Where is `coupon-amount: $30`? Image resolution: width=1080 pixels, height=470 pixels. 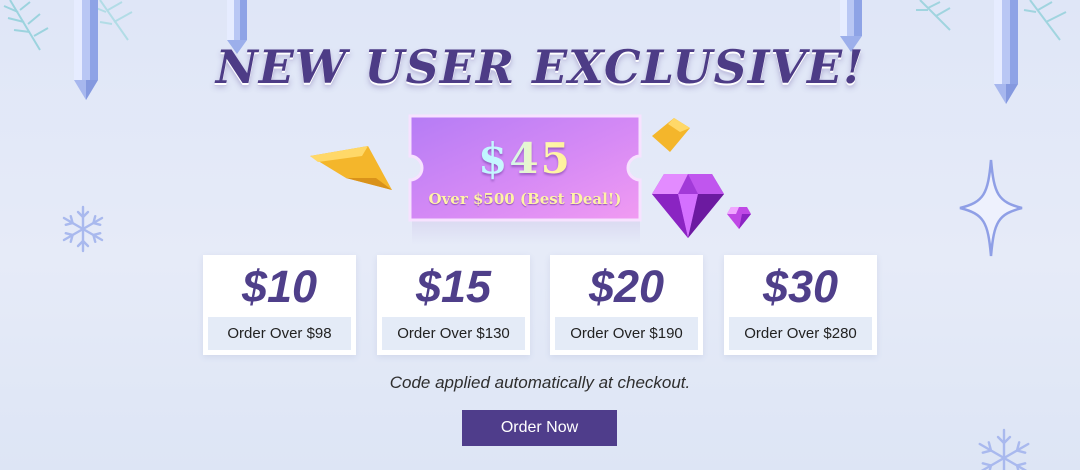 coupon-amount: $30 is located at coordinates (800, 286).